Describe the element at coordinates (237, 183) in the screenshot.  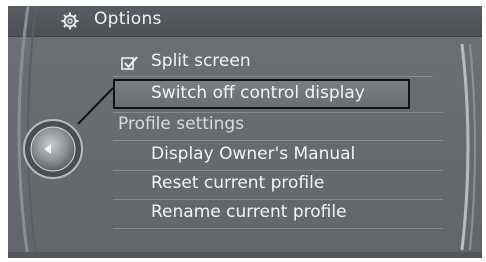
I see `reset-current-profile-item: Reset current profile` at that location.